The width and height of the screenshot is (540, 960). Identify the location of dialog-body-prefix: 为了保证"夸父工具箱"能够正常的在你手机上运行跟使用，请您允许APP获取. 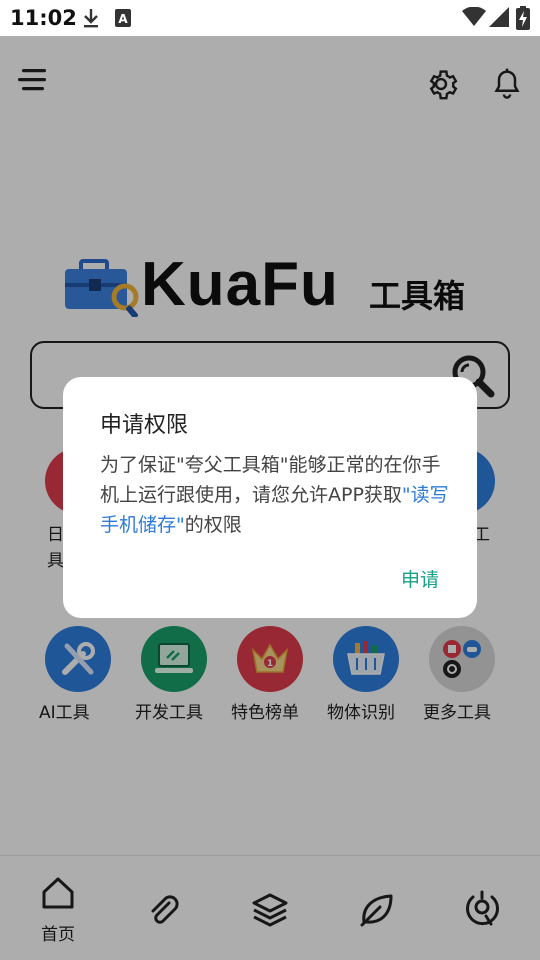
(270, 480).